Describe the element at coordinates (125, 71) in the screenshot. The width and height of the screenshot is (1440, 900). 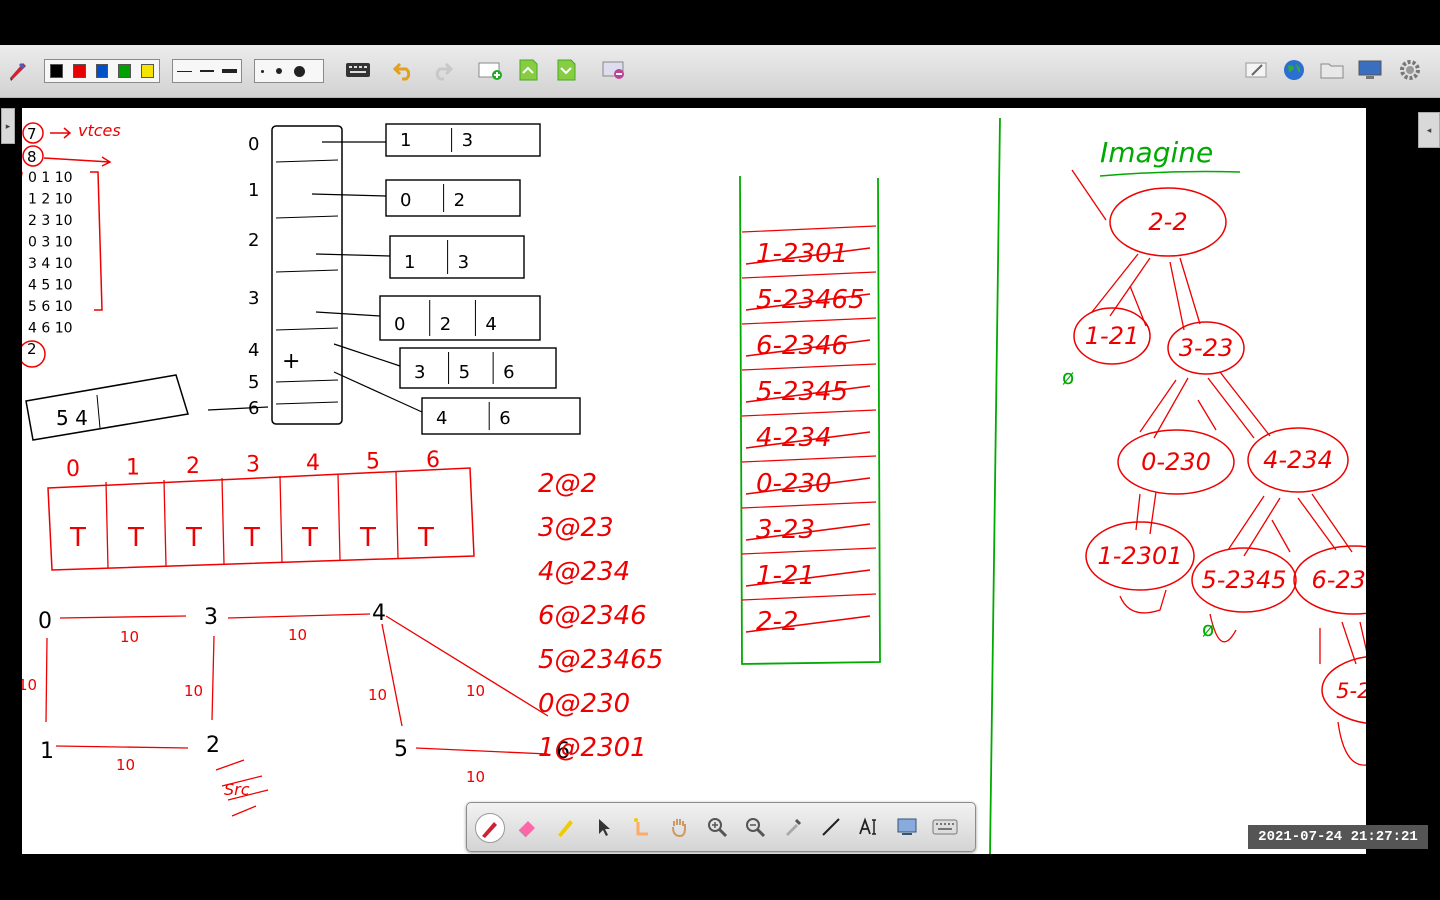
I see `color-green` at that location.